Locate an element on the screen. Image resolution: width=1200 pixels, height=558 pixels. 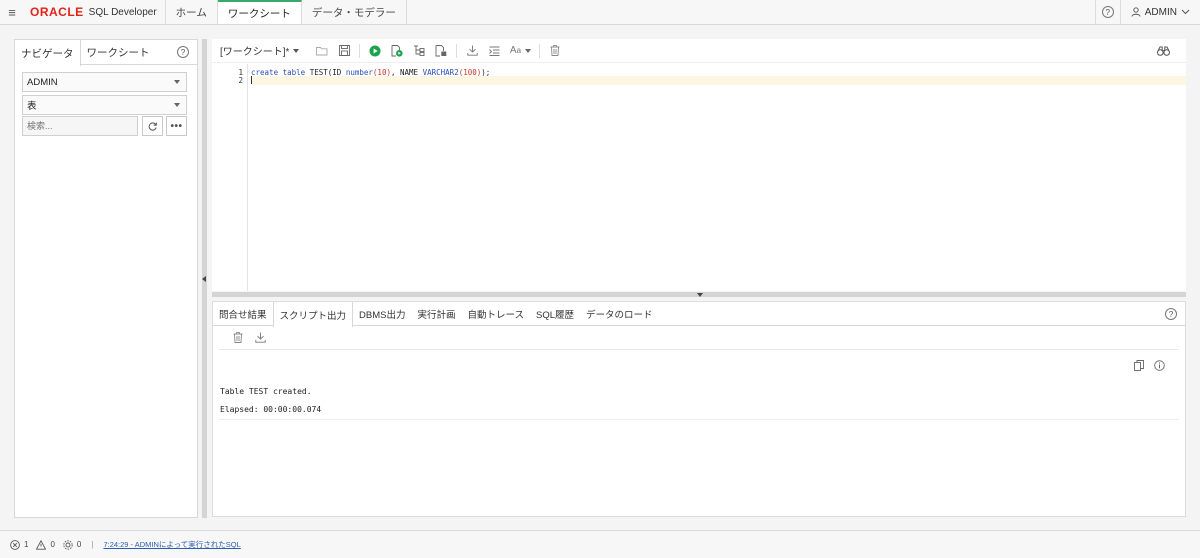
user-menu-button: ADMIN is located at coordinates (1159, 12).